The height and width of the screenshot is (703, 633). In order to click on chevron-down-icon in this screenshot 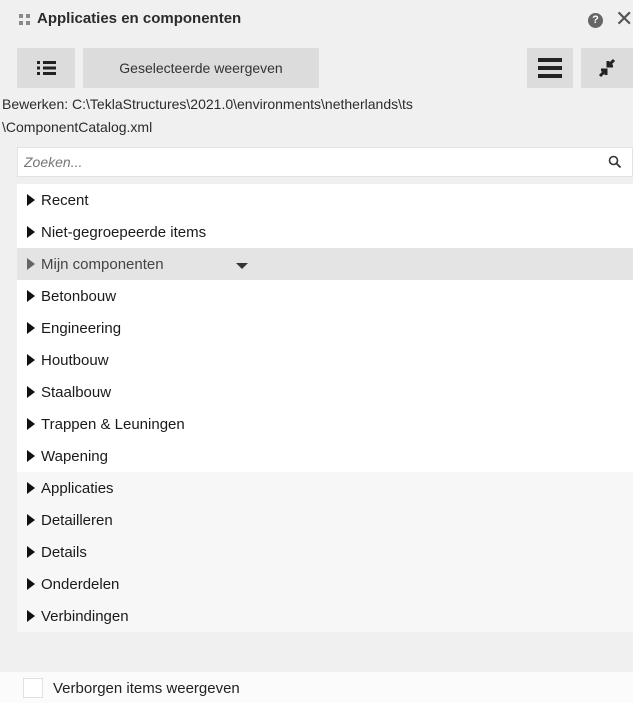, I will do `click(242, 266)`.